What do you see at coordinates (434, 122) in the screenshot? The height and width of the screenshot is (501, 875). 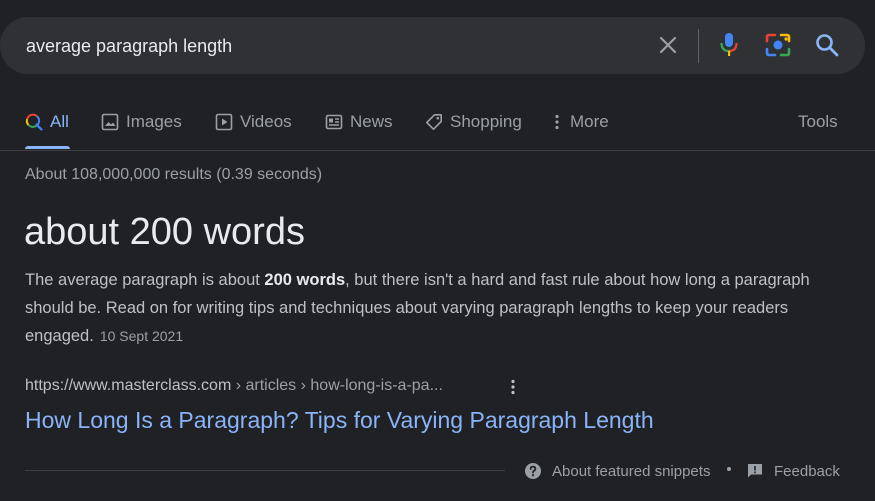 I see `tag-icon` at bounding box center [434, 122].